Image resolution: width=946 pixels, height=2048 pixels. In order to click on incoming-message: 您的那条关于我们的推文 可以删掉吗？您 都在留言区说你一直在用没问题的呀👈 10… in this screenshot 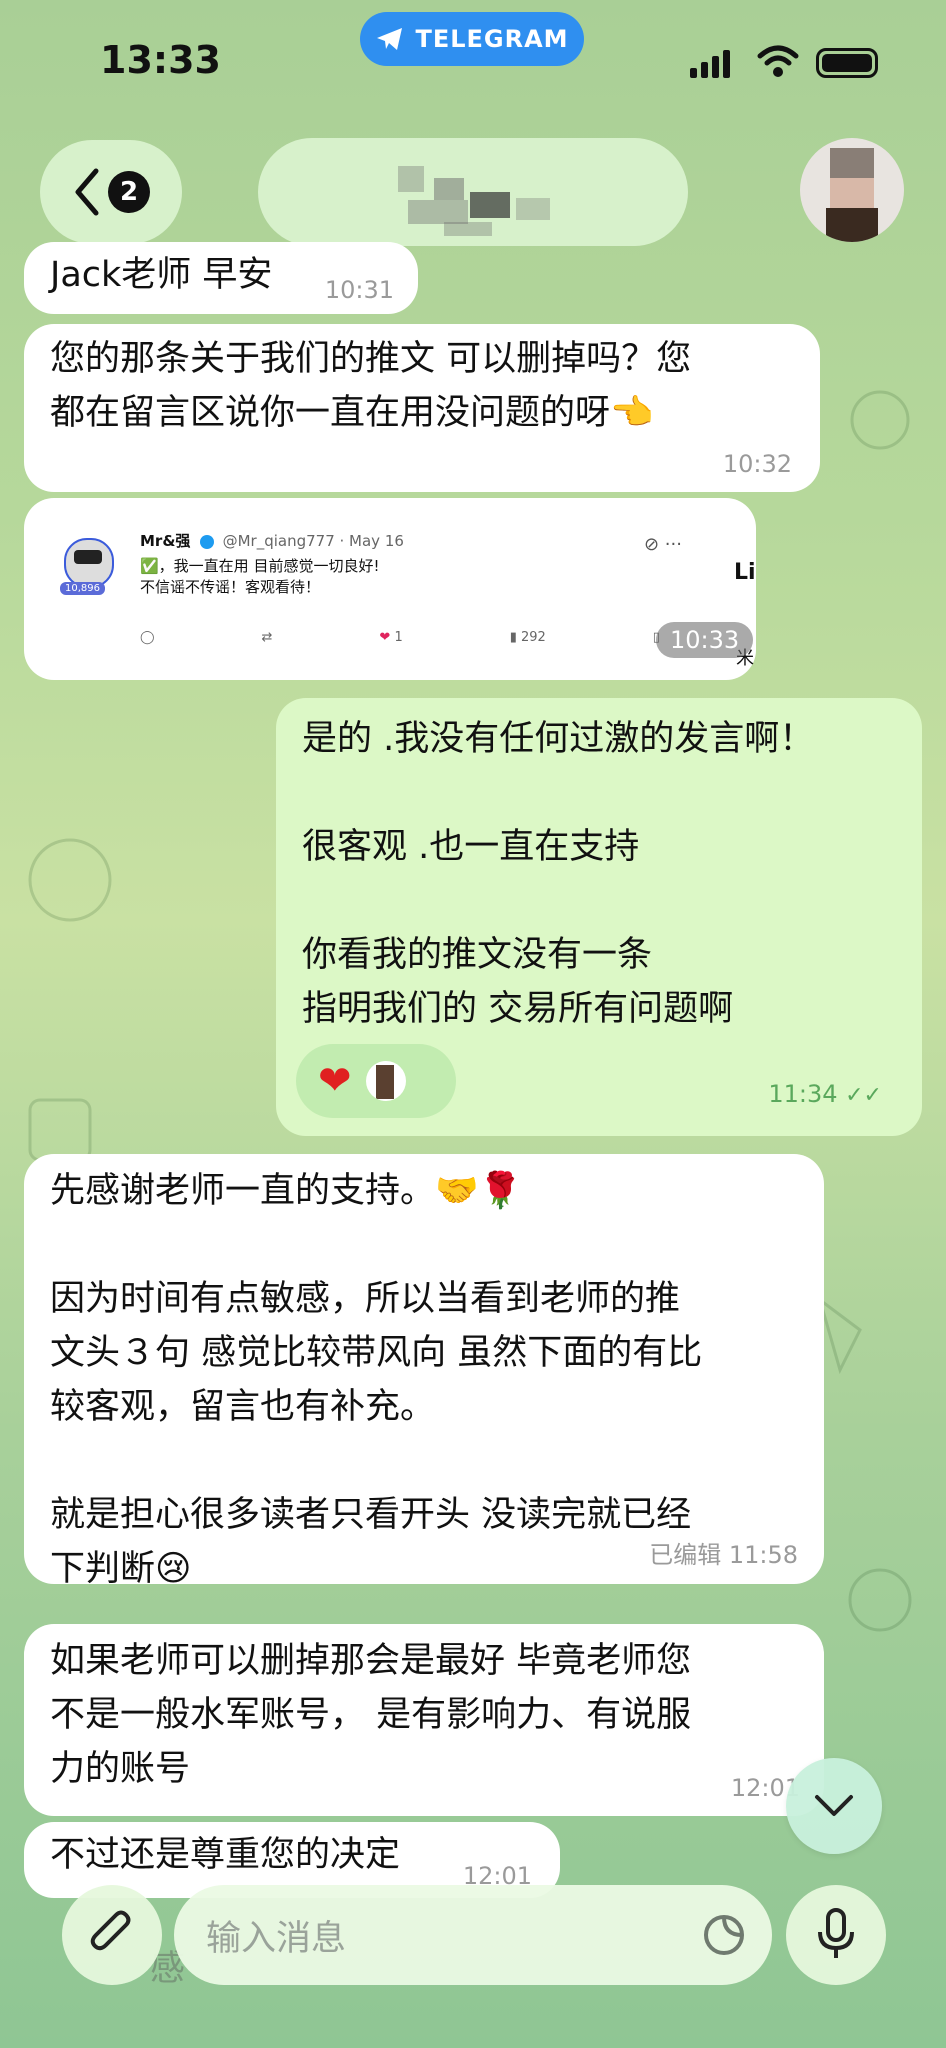, I will do `click(422, 408)`.